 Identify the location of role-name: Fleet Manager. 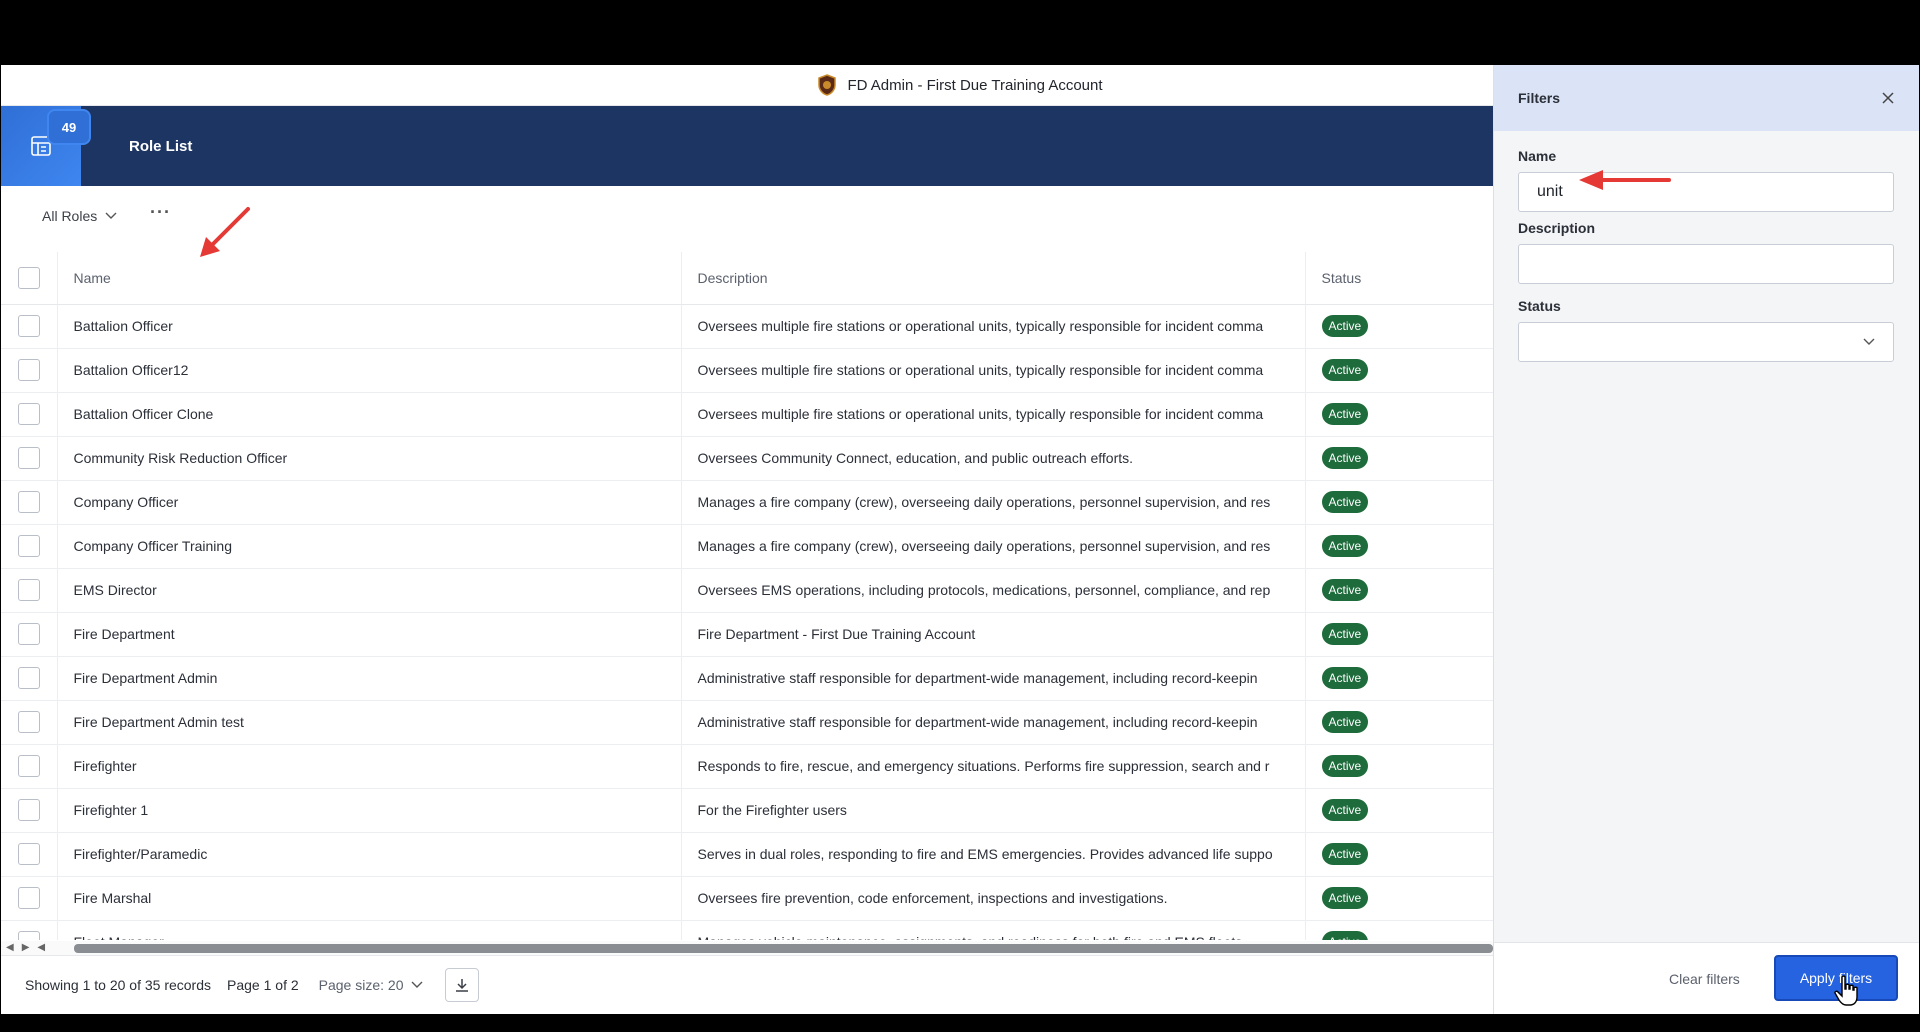
(368, 930).